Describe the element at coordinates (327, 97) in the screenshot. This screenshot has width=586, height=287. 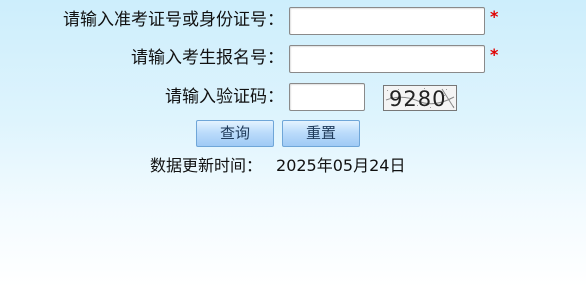
I see `captcha-input` at that location.